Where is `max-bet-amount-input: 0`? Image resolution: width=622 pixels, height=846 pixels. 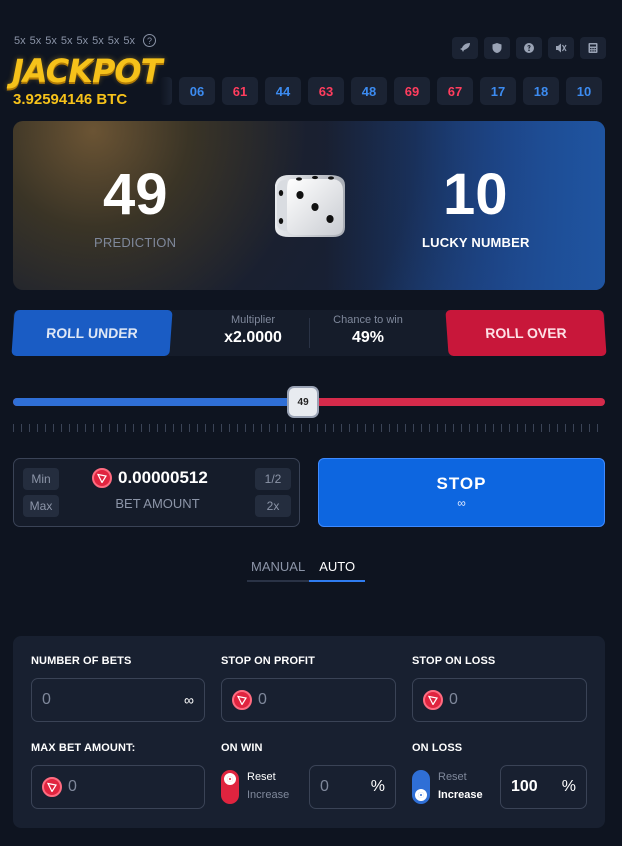 max-bet-amount-input: 0 is located at coordinates (118, 787).